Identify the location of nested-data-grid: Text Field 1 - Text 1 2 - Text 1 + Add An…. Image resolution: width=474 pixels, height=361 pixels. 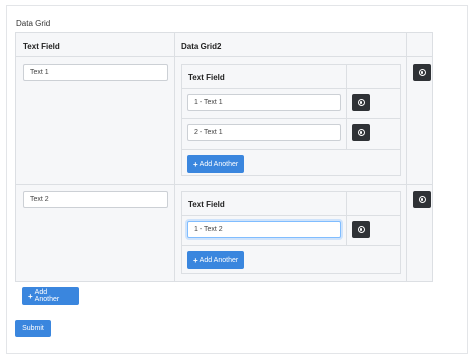
(291, 120).